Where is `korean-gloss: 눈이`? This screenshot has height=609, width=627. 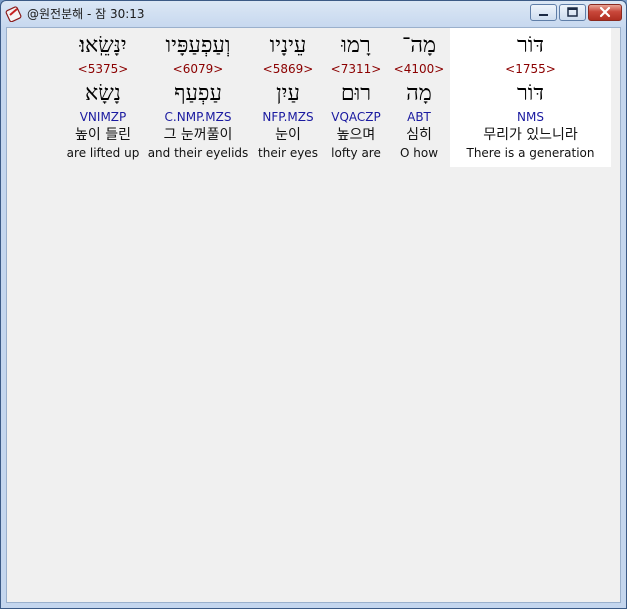 korean-gloss: 눈이 is located at coordinates (288, 135).